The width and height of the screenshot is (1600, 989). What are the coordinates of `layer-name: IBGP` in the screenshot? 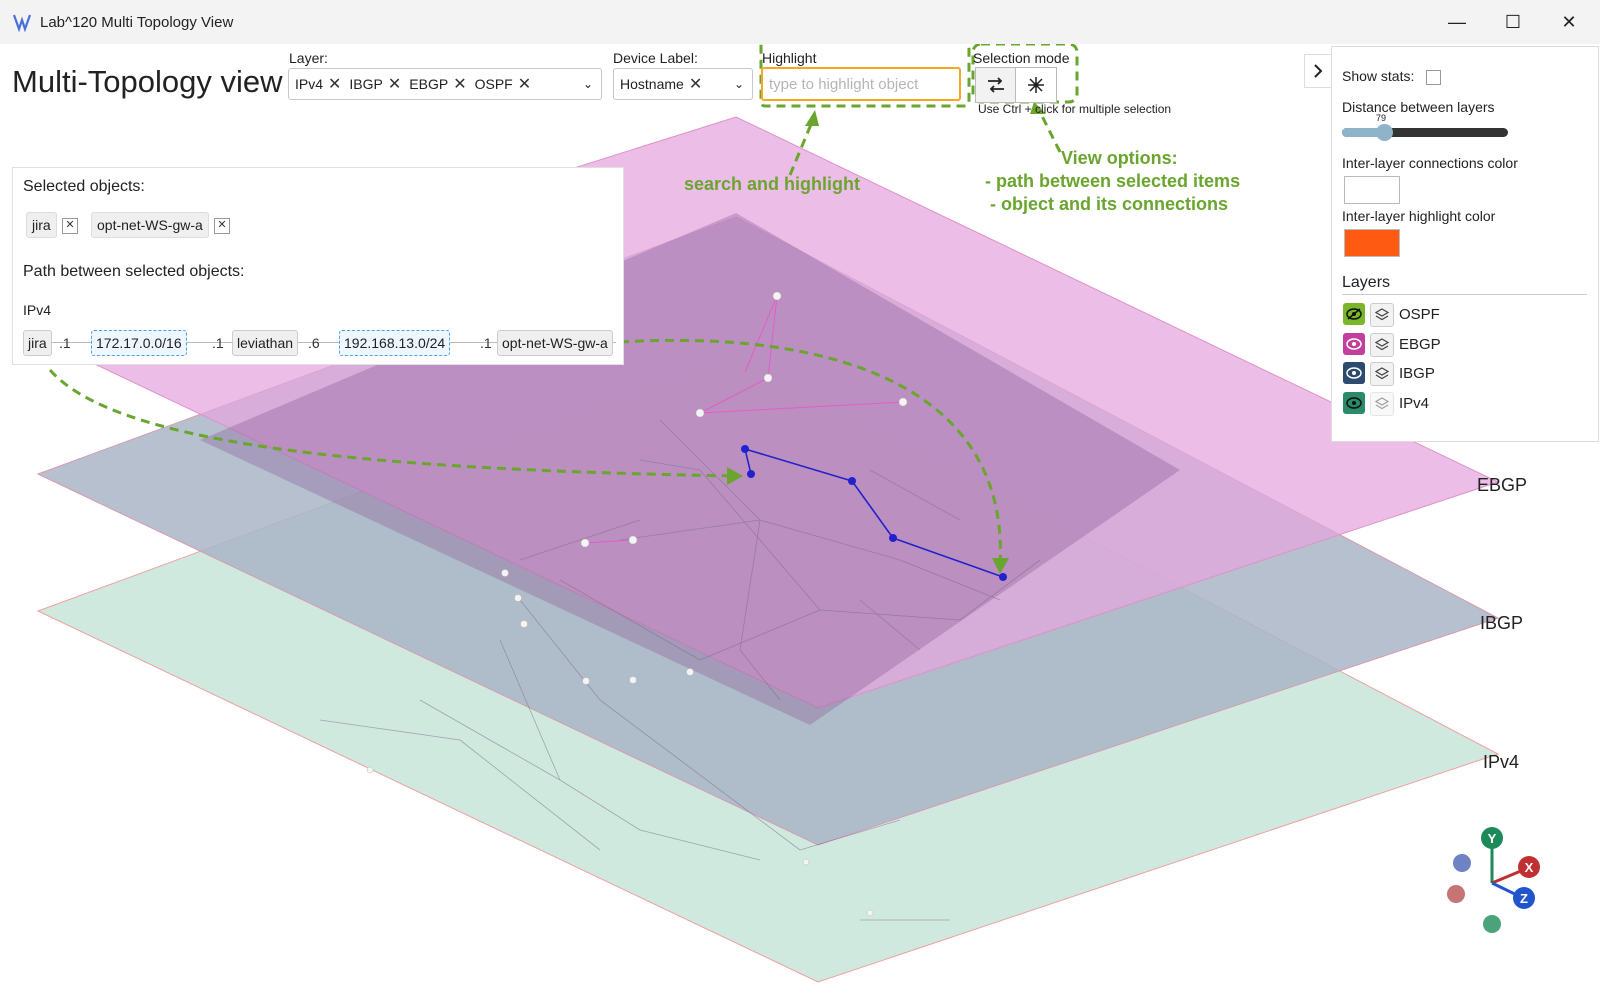 It's located at (1417, 373).